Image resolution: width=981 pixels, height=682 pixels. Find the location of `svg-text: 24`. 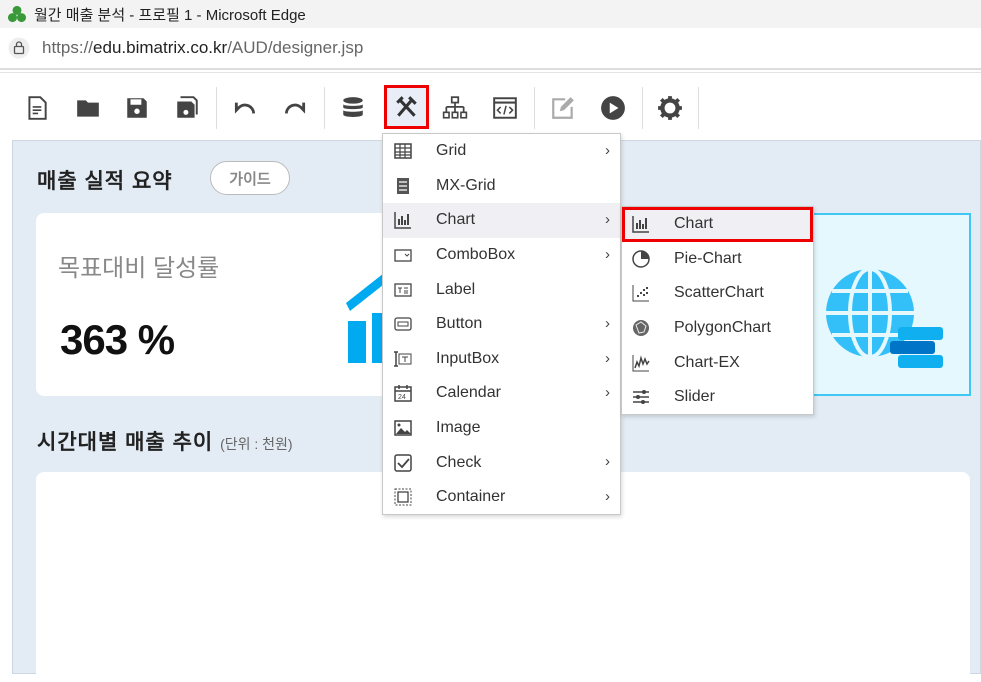

svg-text: 24 is located at coordinates (402, 397).